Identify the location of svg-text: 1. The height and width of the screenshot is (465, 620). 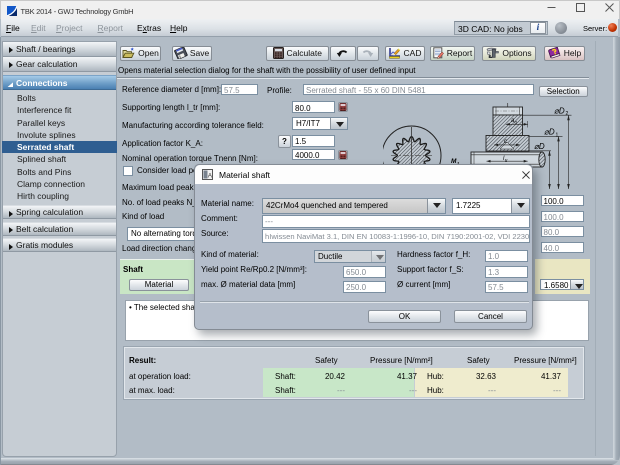
(557, 135).